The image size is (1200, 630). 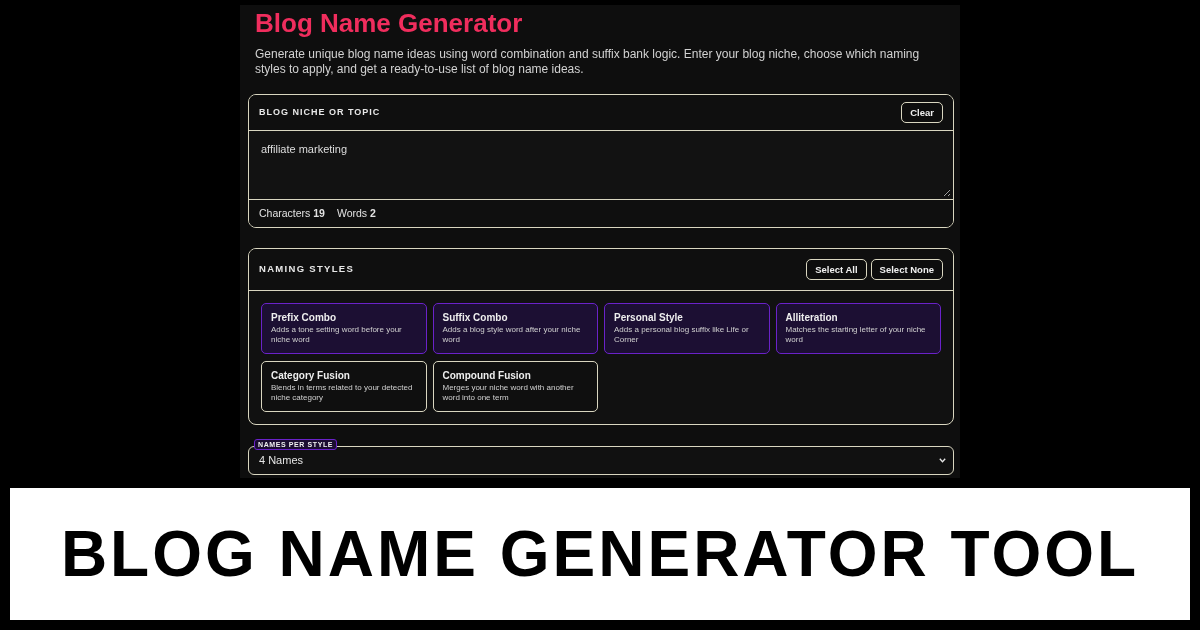 What do you see at coordinates (856, 335) in the screenshot?
I see `option-description: Matches the starting letter of your niche word` at bounding box center [856, 335].